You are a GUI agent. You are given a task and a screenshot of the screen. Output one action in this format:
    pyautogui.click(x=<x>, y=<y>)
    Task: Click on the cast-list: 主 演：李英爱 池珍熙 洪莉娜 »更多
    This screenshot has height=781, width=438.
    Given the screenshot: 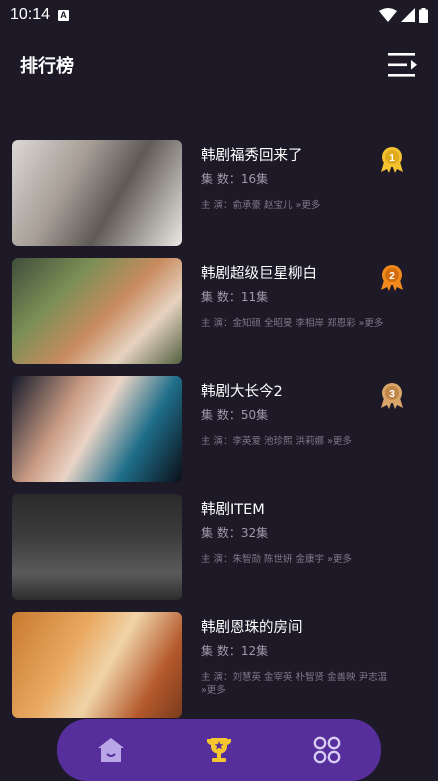 What is the action you would take?
    pyautogui.click(x=276, y=441)
    